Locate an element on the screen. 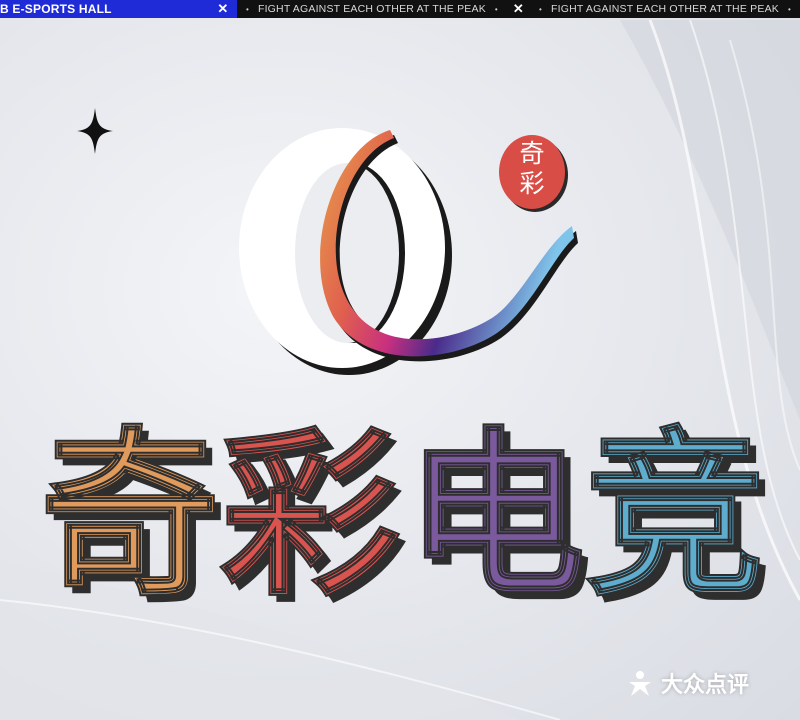 The image size is (800, 720). seal-badge: 奇 彩 is located at coordinates (534, 170).